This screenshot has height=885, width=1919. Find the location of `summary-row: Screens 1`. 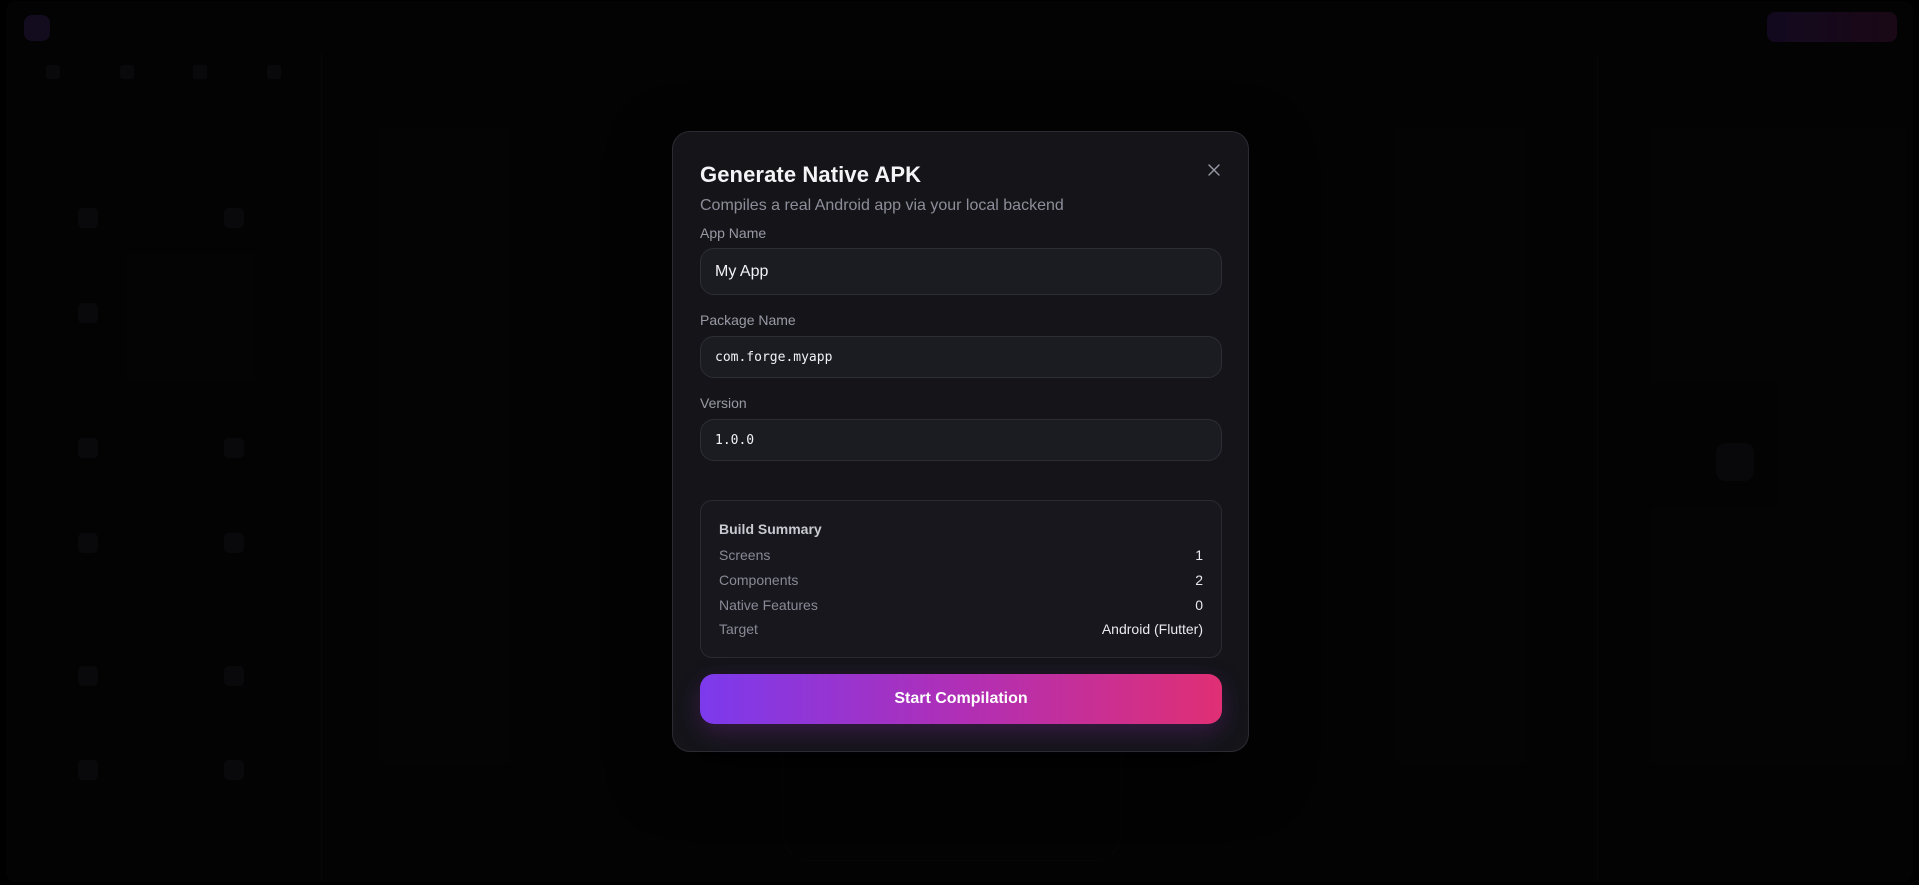

summary-row: Screens 1 is located at coordinates (961, 556).